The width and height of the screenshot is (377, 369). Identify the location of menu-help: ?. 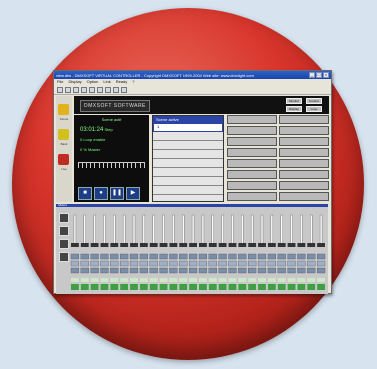
(133, 82).